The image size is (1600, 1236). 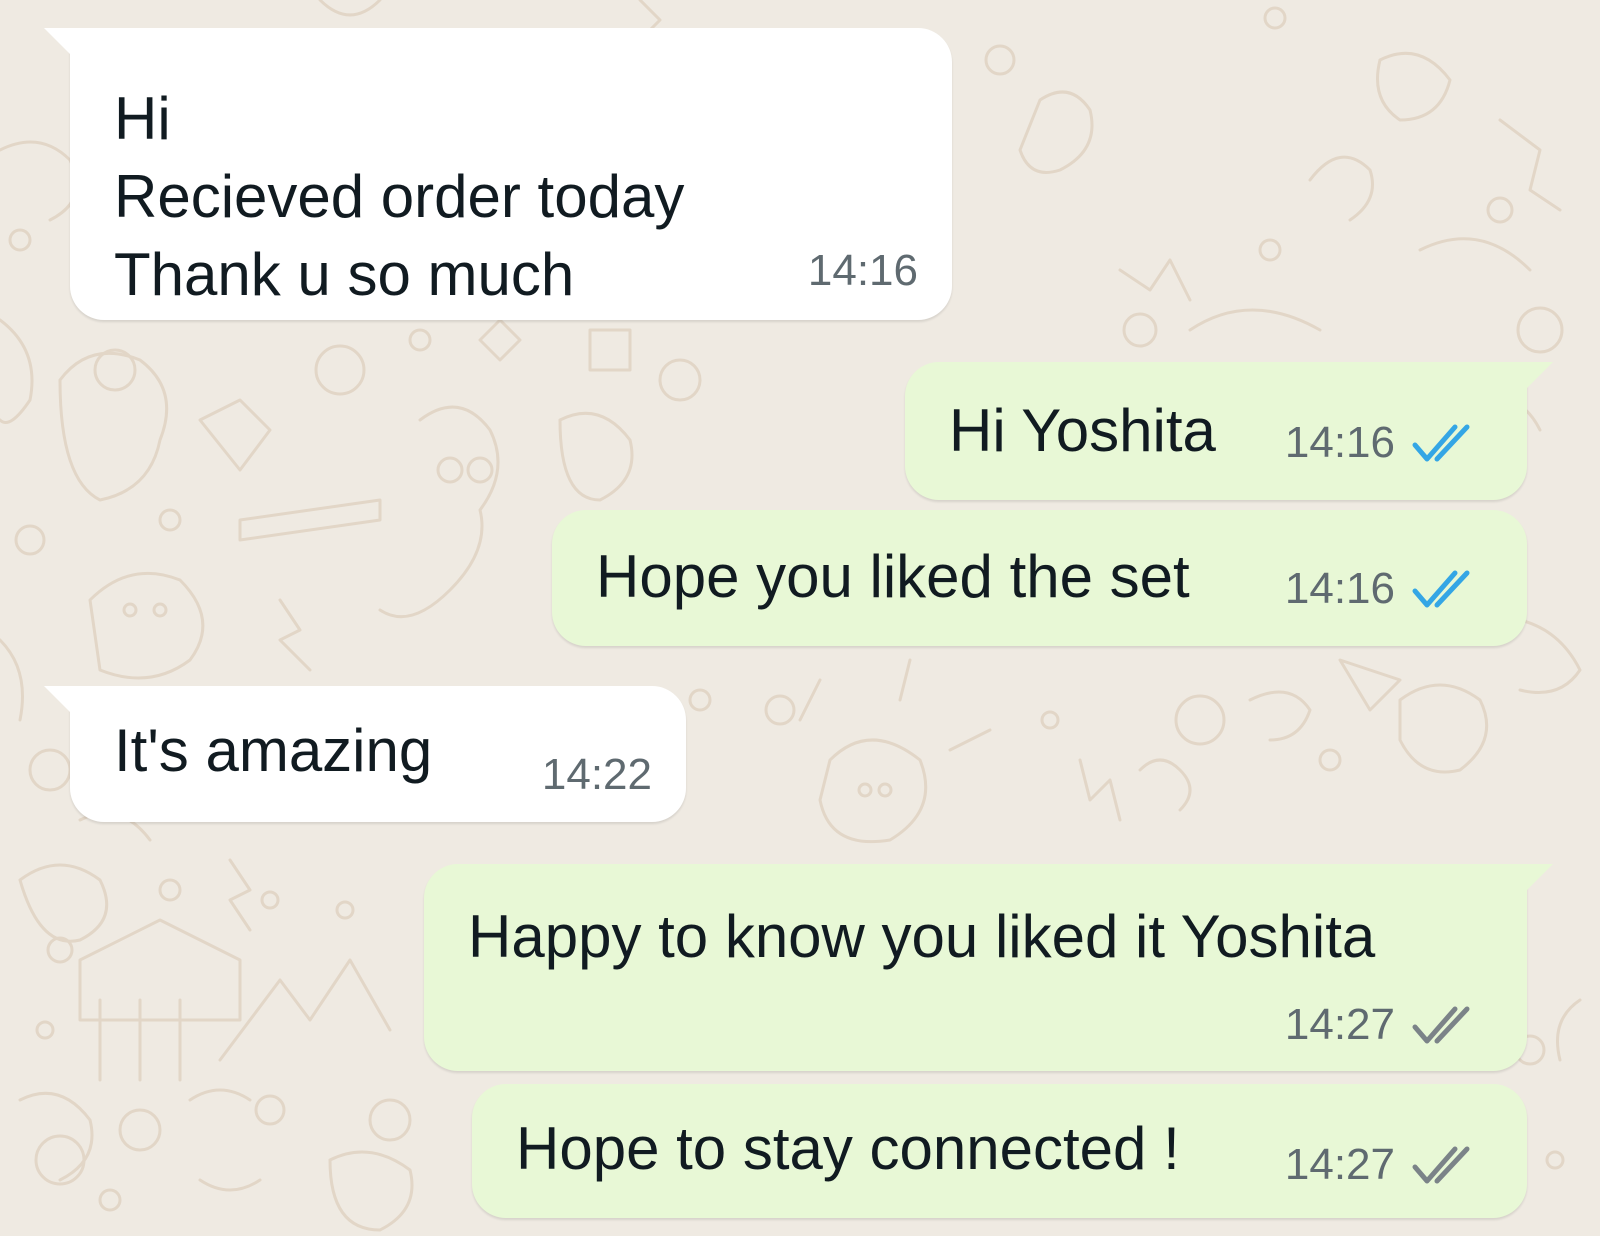 I want to click on message-bubble-incoming: It's amazing 14:22, so click(x=365, y=754).